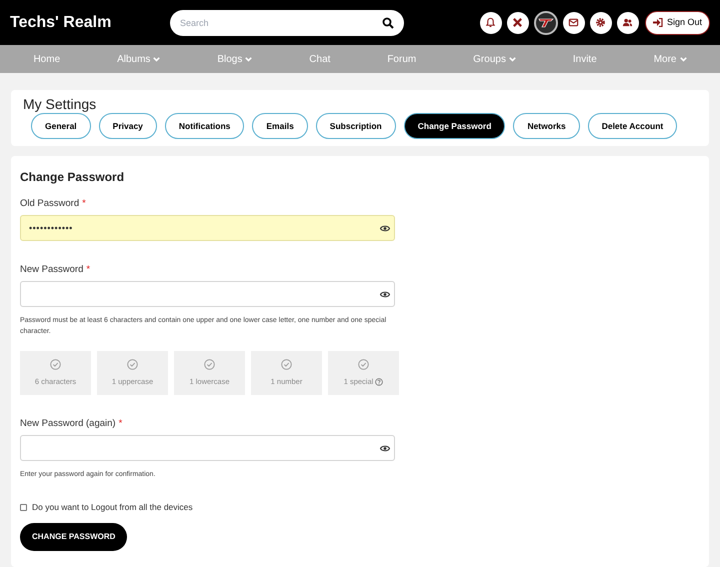  What do you see at coordinates (68, 424) in the screenshot?
I see `field-label: New Password (again)` at bounding box center [68, 424].